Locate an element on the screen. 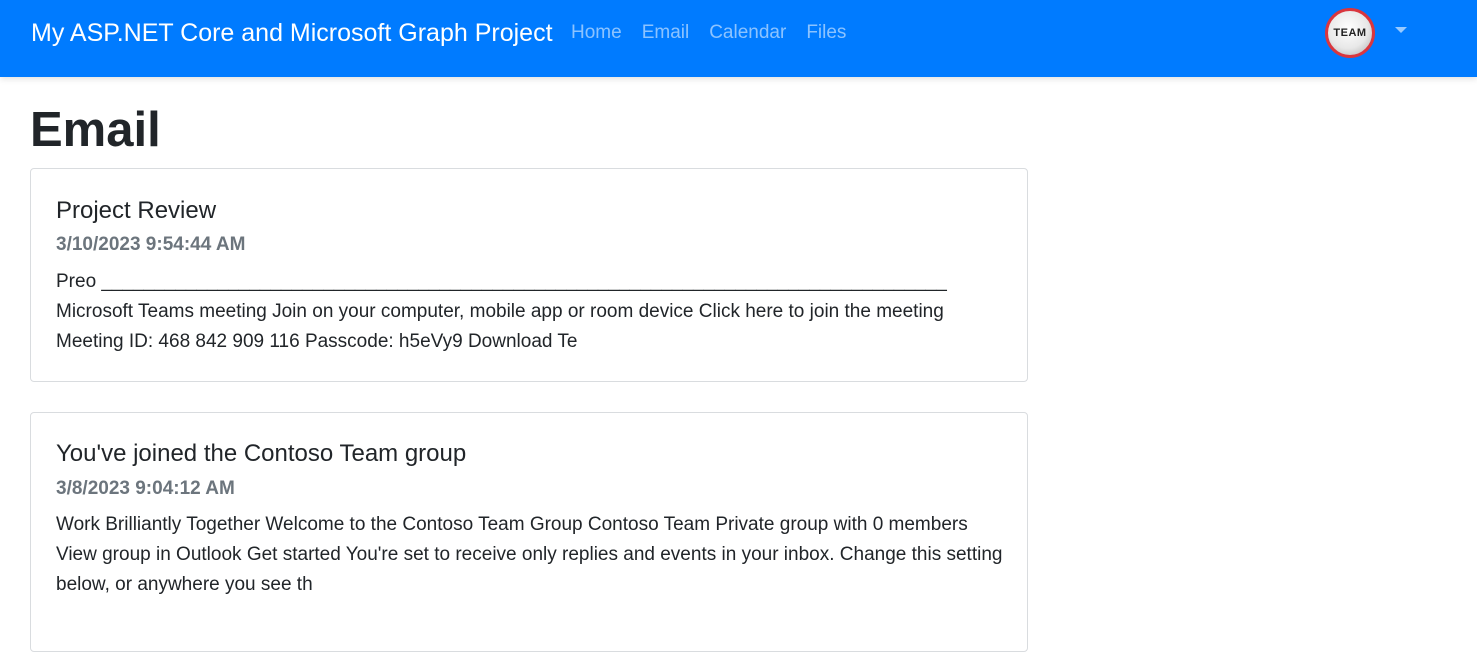  avatar-label: TEAM is located at coordinates (1350, 33).